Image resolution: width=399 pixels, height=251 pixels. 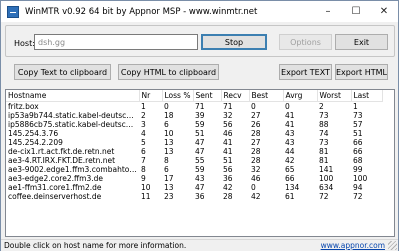 I want to click on table-cell: 51, so click(x=200, y=133).